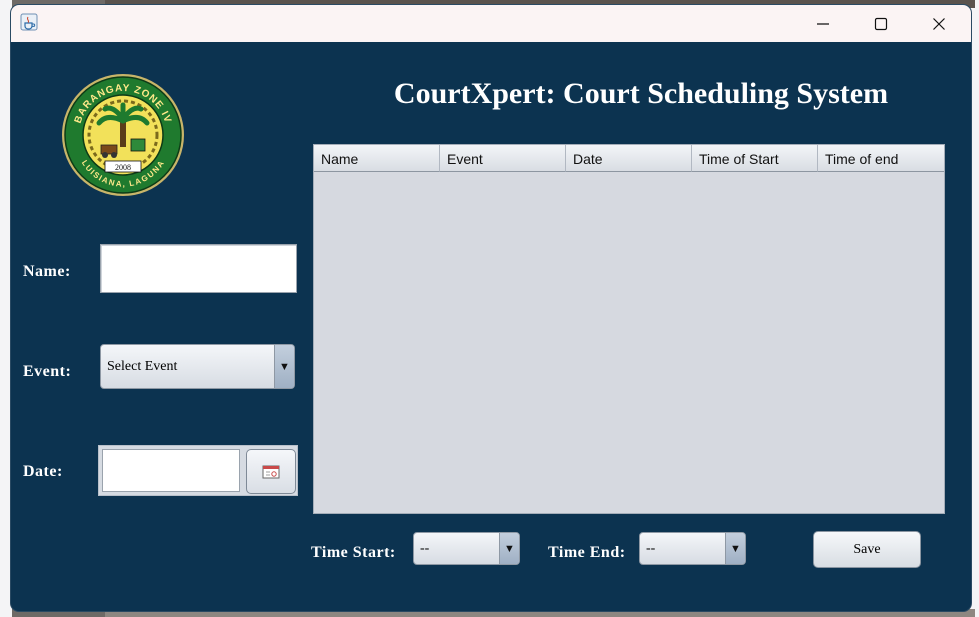 This screenshot has height=617, width=979. I want to click on close-icon, so click(939, 23).